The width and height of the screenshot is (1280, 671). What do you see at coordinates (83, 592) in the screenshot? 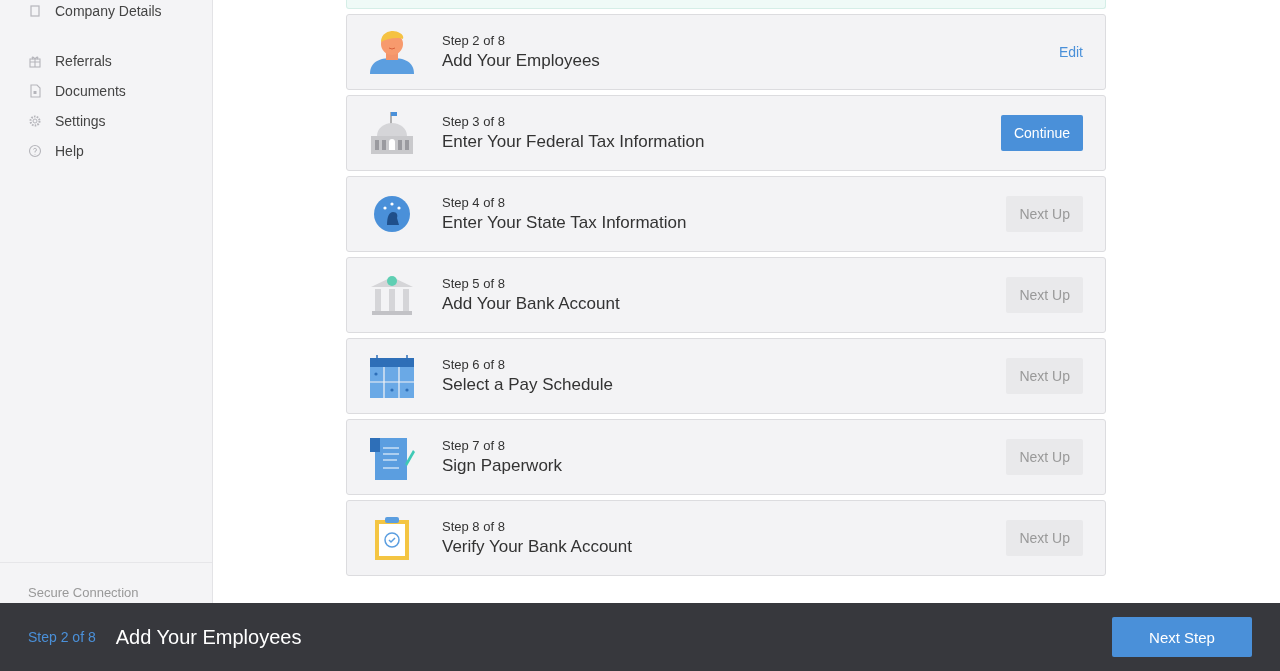
I see `secure-connection-text: Secure Connection` at bounding box center [83, 592].